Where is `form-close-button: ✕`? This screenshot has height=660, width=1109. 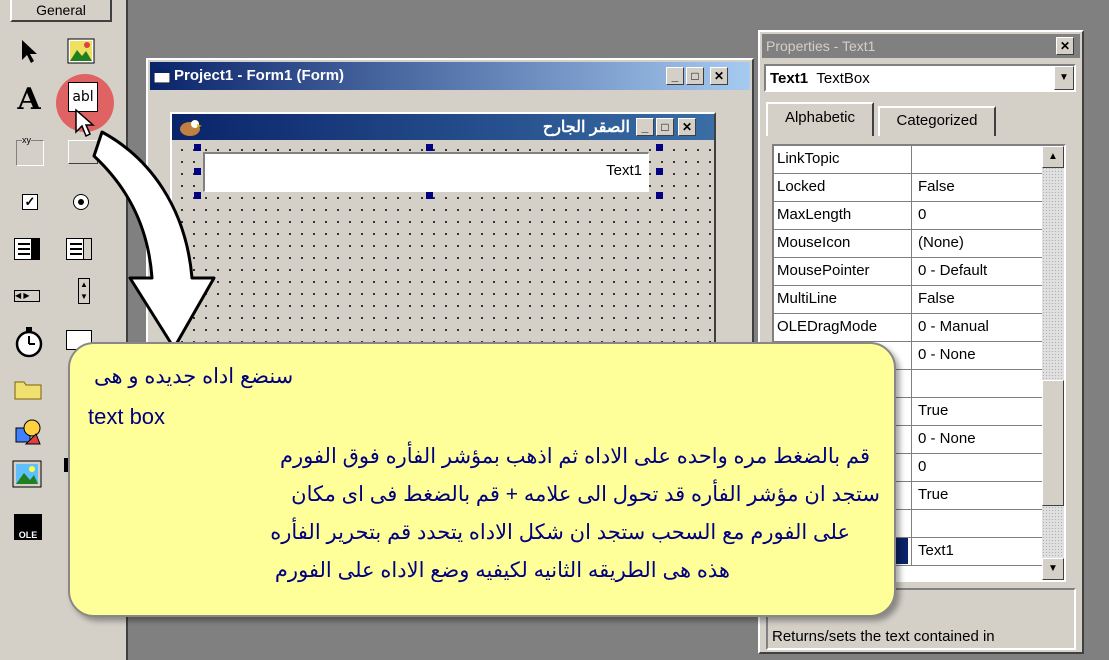
form-close-button: ✕ is located at coordinates (687, 127).